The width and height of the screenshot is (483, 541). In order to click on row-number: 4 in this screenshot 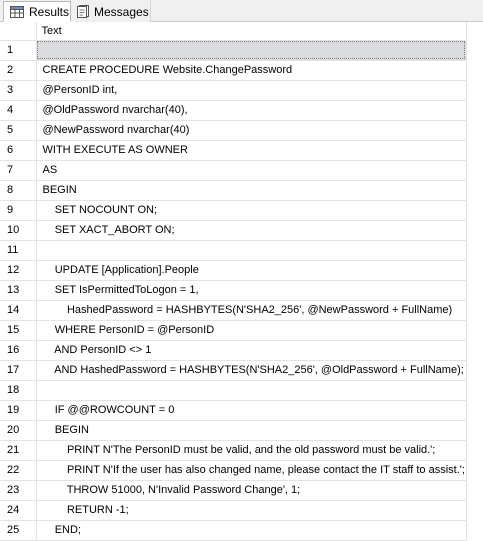, I will do `click(18, 110)`.